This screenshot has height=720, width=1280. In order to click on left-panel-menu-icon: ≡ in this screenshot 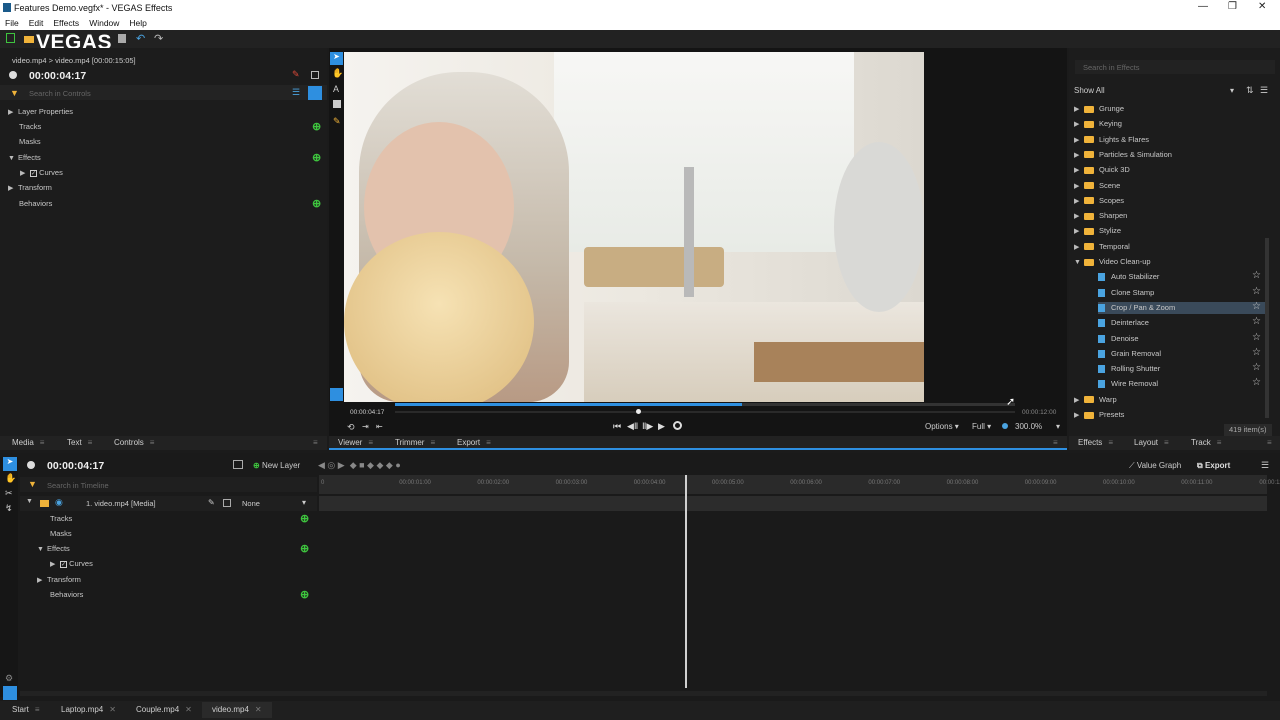, I will do `click(315, 442)`.